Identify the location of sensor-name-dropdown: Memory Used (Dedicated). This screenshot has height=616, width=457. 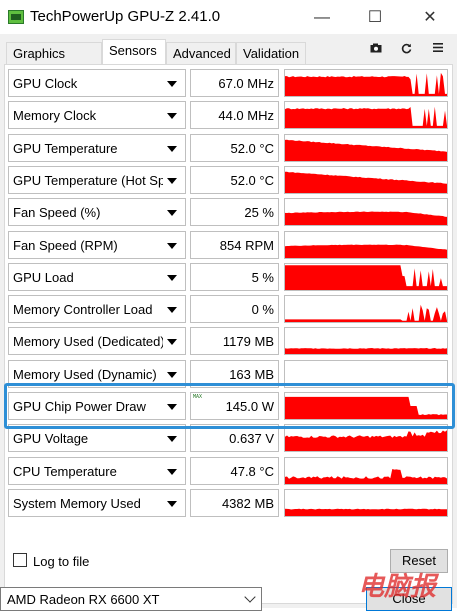
(97, 341).